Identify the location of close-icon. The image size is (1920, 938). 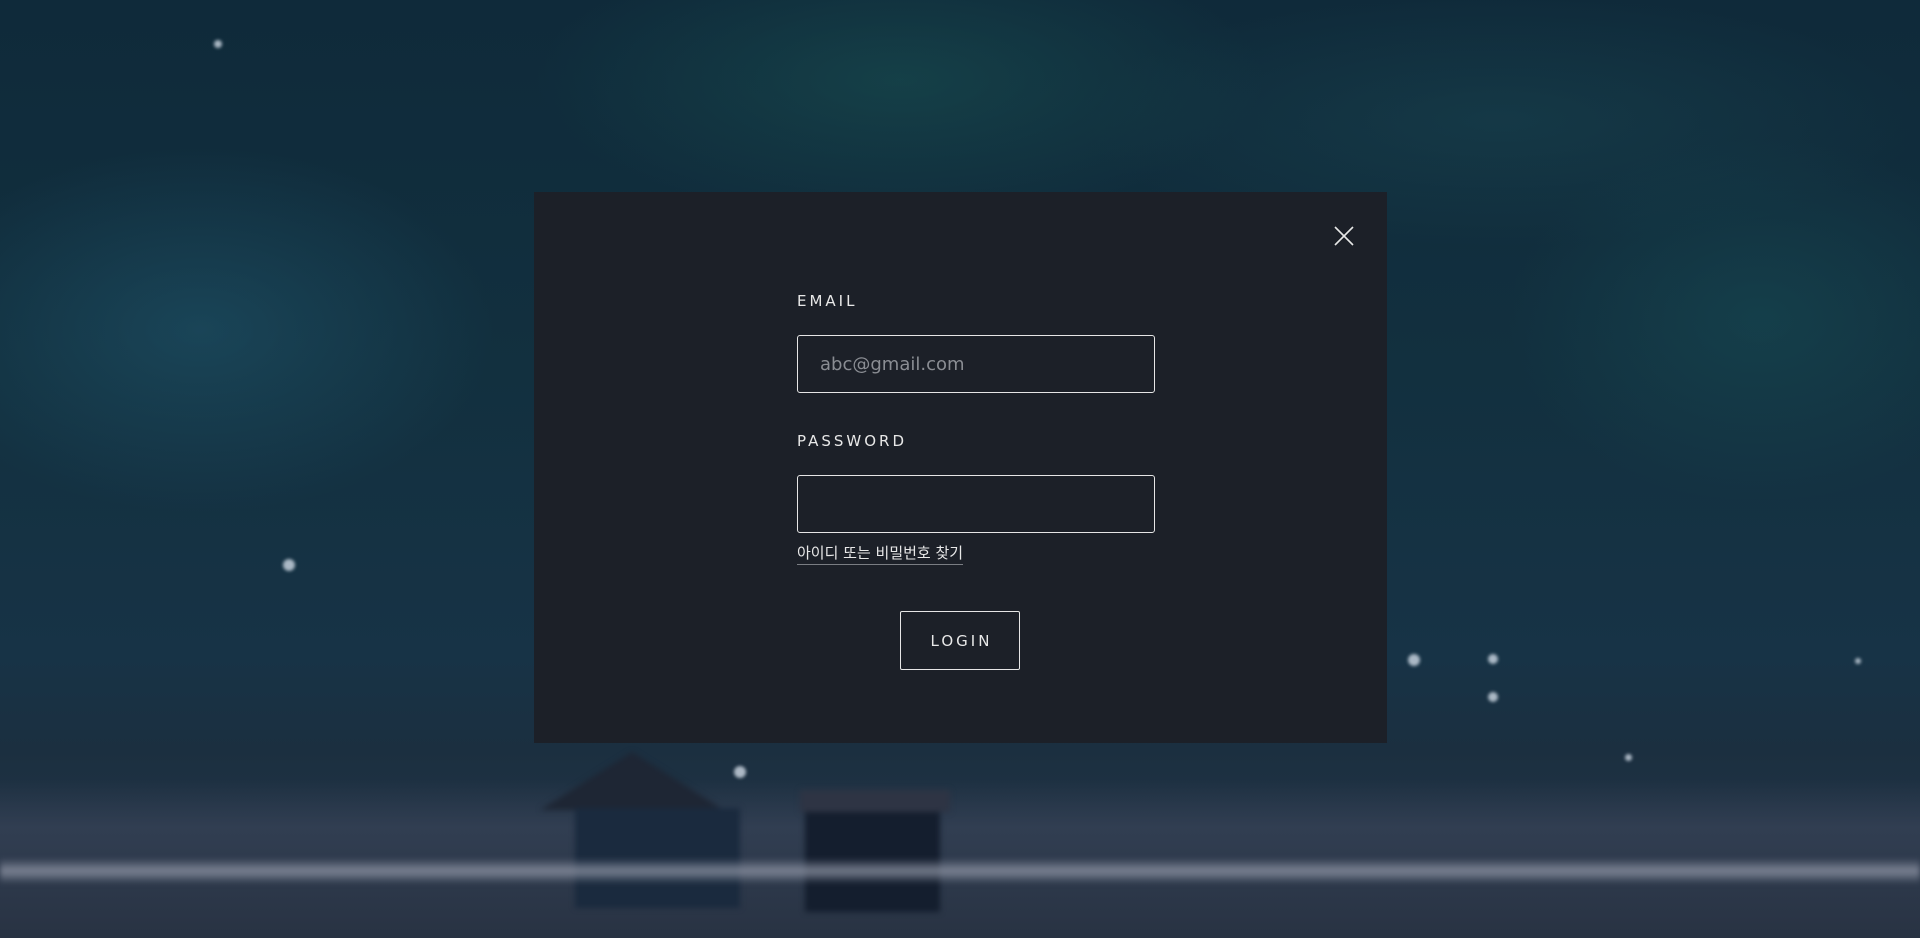
(1344, 236).